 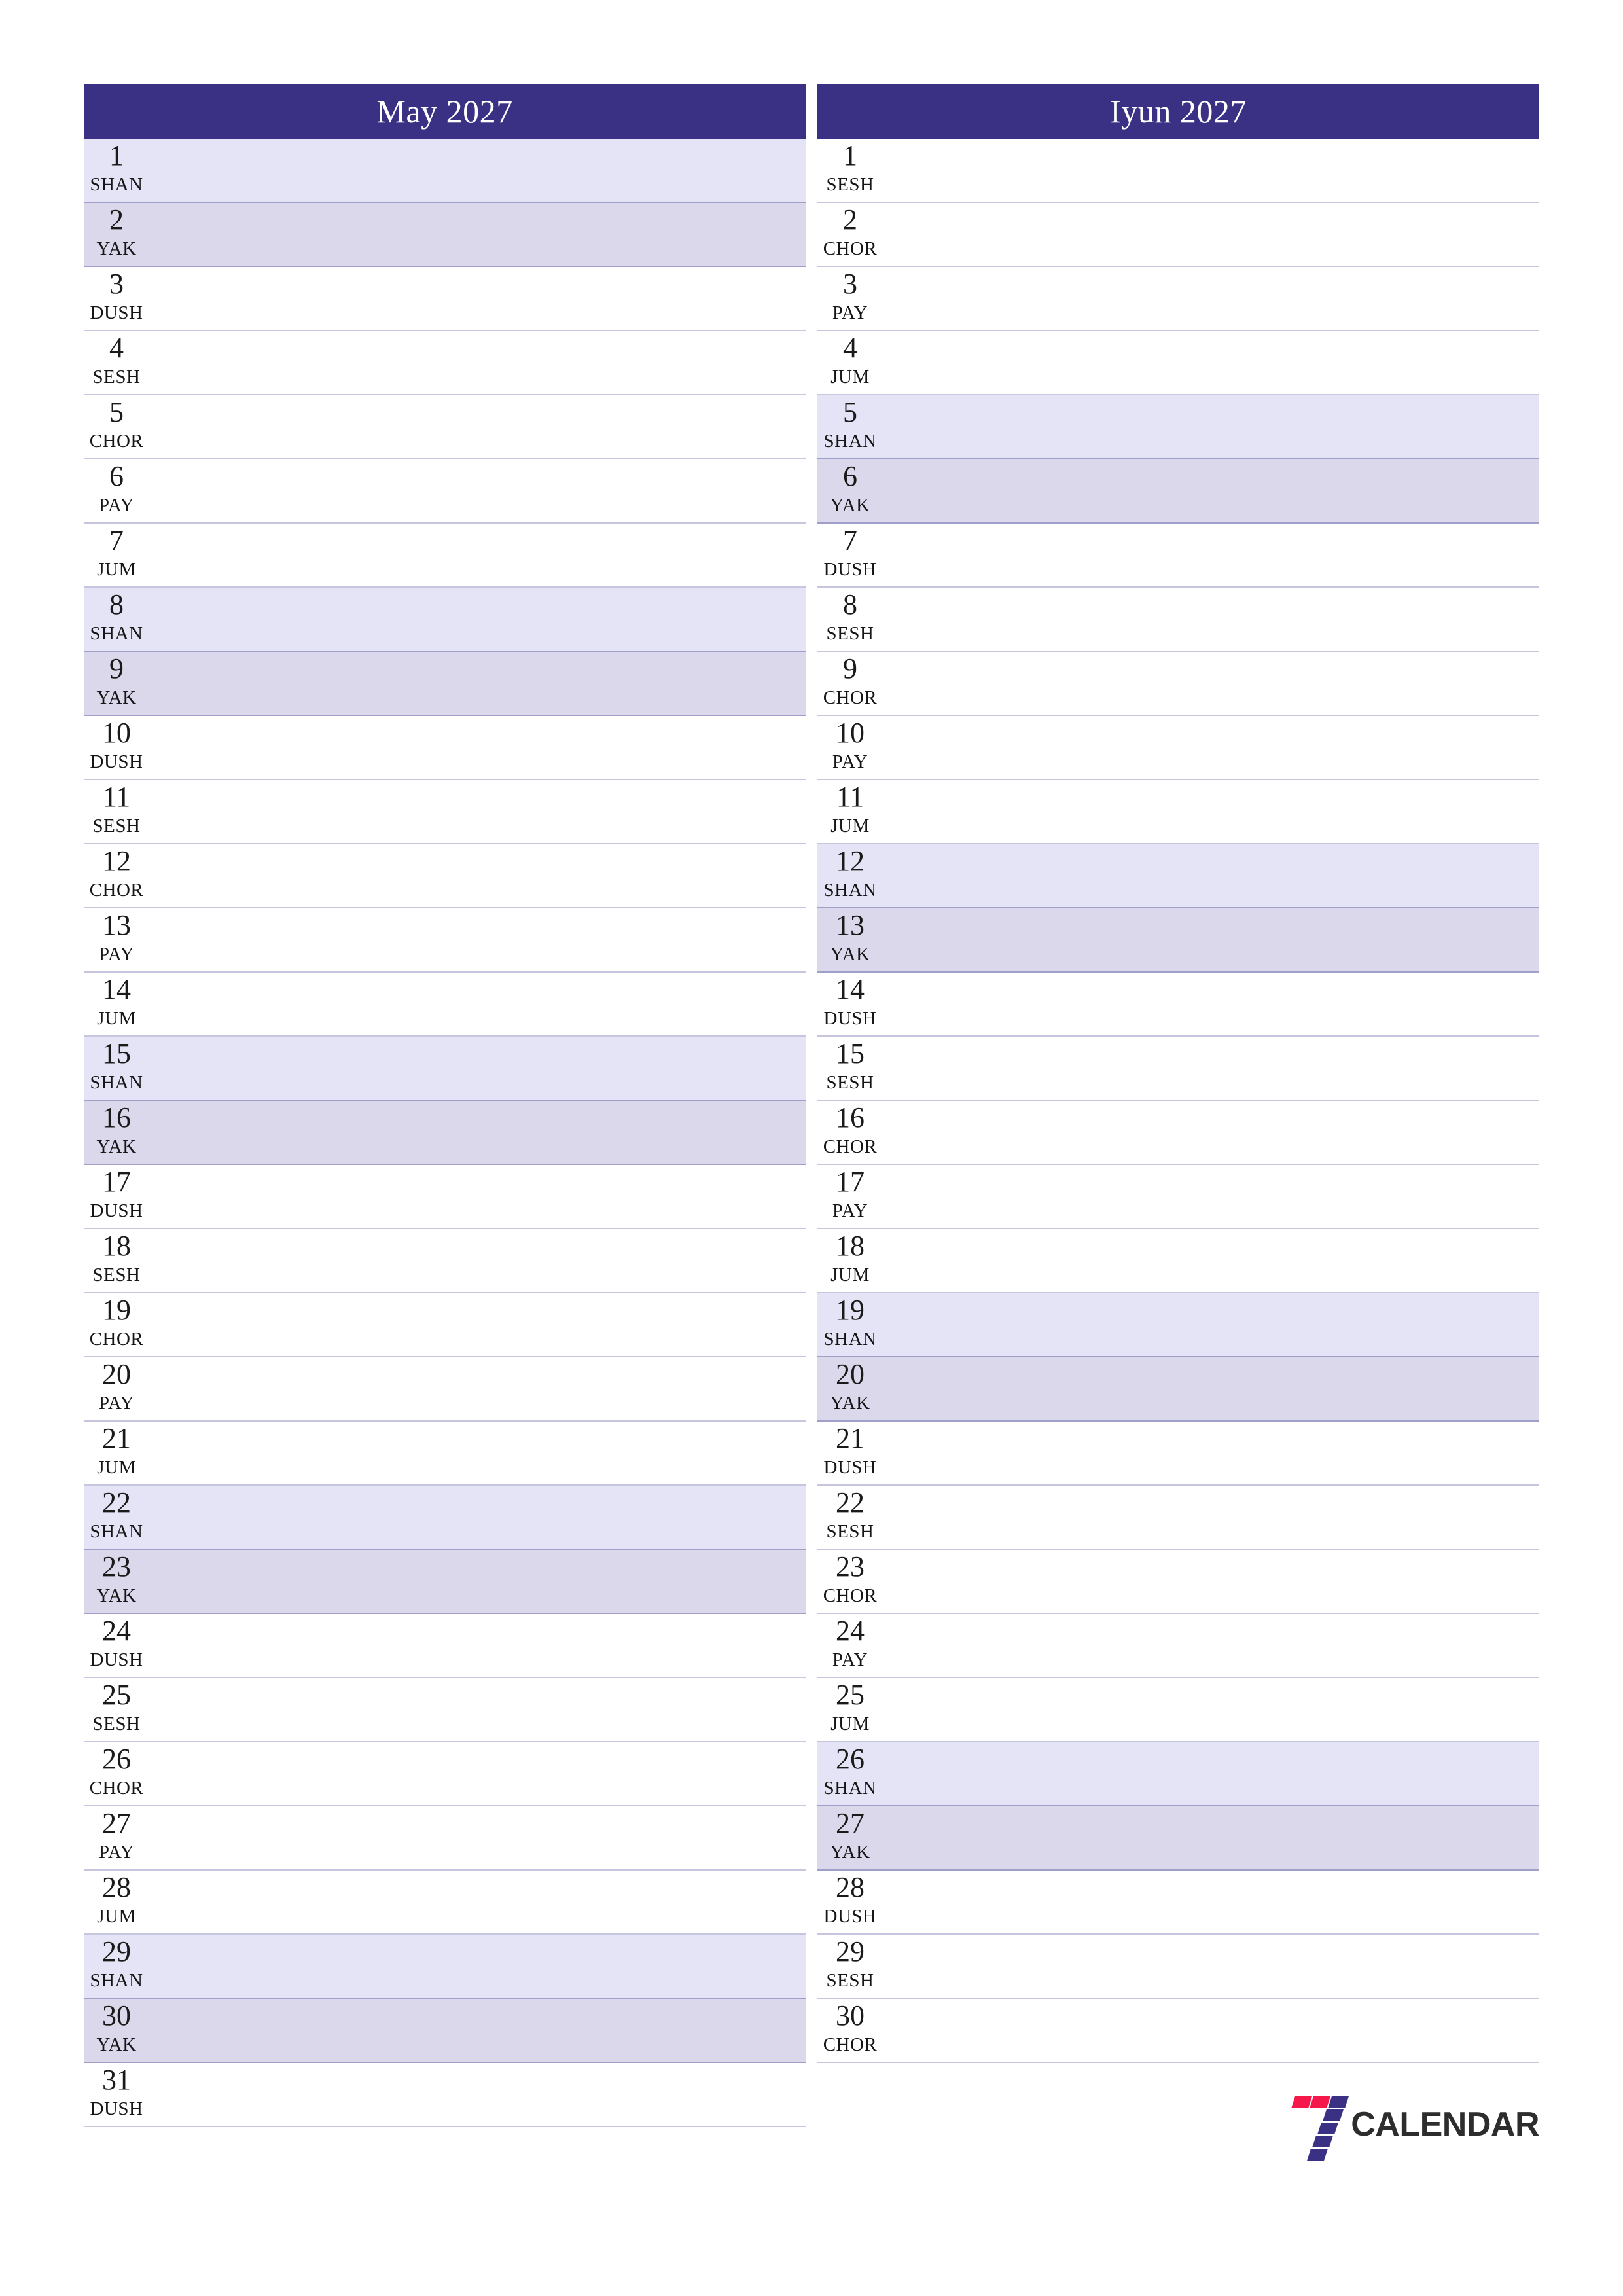 What do you see at coordinates (1178, 1967) in the screenshot?
I see `day-row: 29 SESH` at bounding box center [1178, 1967].